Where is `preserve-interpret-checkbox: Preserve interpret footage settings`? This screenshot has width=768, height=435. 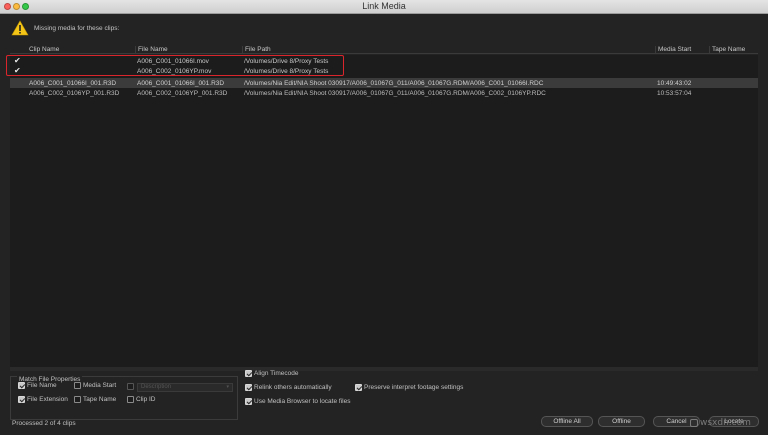 preserve-interpret-checkbox: Preserve interpret footage settings is located at coordinates (409, 387).